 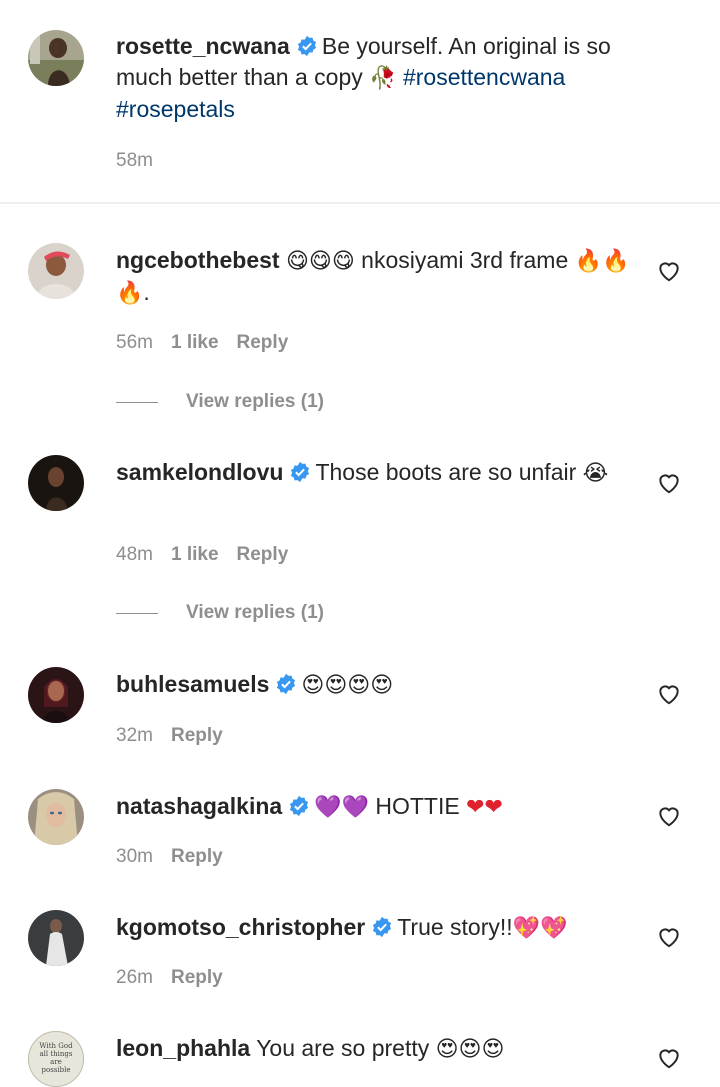 What do you see at coordinates (373, 807) in the screenshot?
I see `comment-text: natashagalkina 💜💜 HOTTIE ❤❤` at bounding box center [373, 807].